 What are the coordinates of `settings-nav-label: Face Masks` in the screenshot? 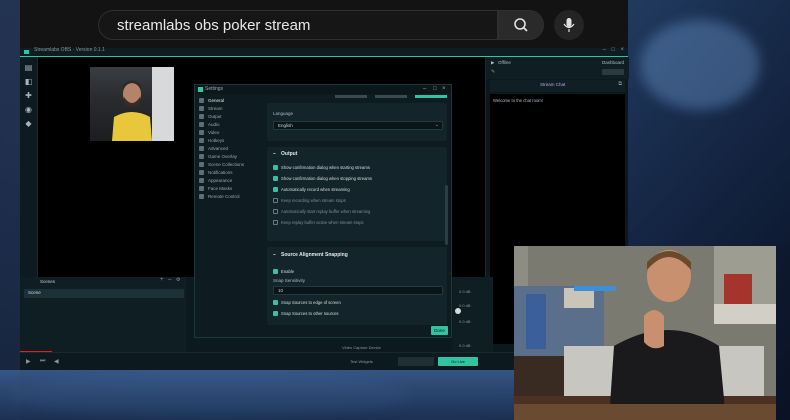 It's located at (220, 188).